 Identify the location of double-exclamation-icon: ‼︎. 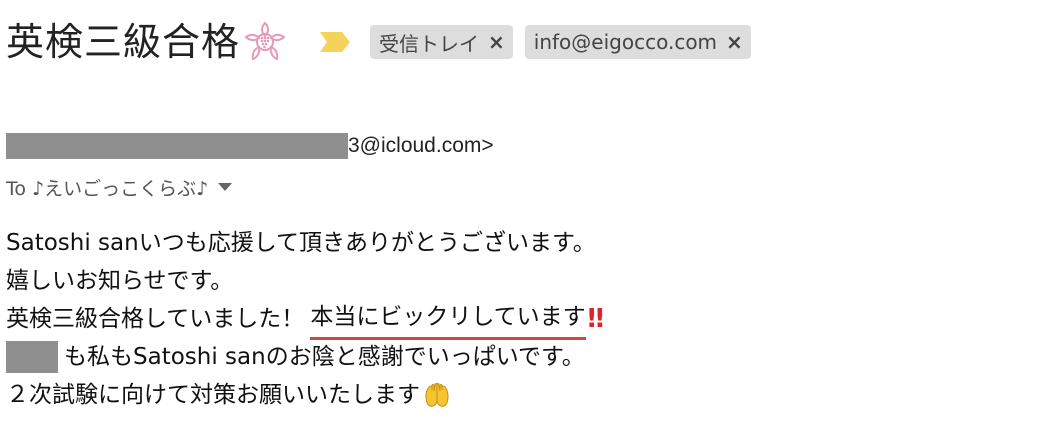
(596, 319).